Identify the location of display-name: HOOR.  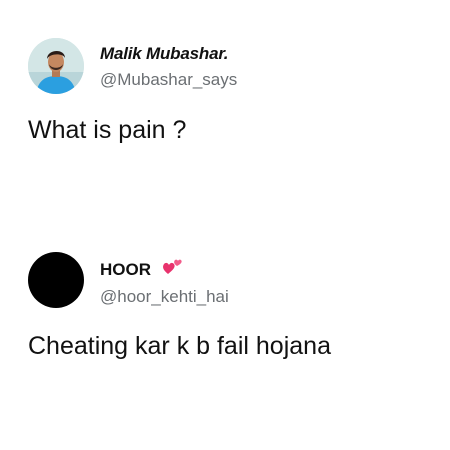
(125, 269).